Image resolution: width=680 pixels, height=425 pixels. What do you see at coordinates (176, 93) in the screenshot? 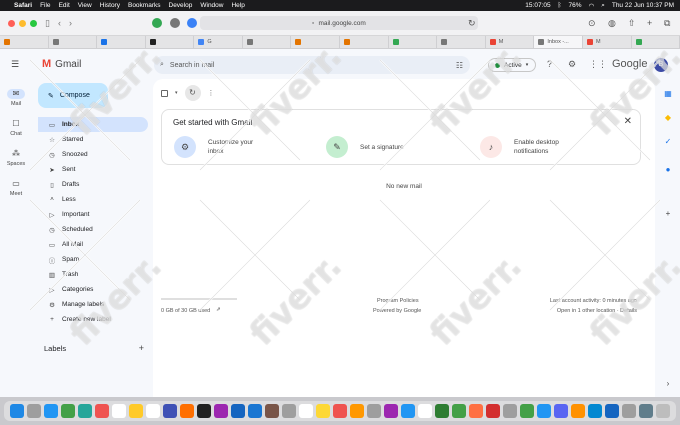
I see `select-dropdown-icon: ▾` at bounding box center [176, 93].